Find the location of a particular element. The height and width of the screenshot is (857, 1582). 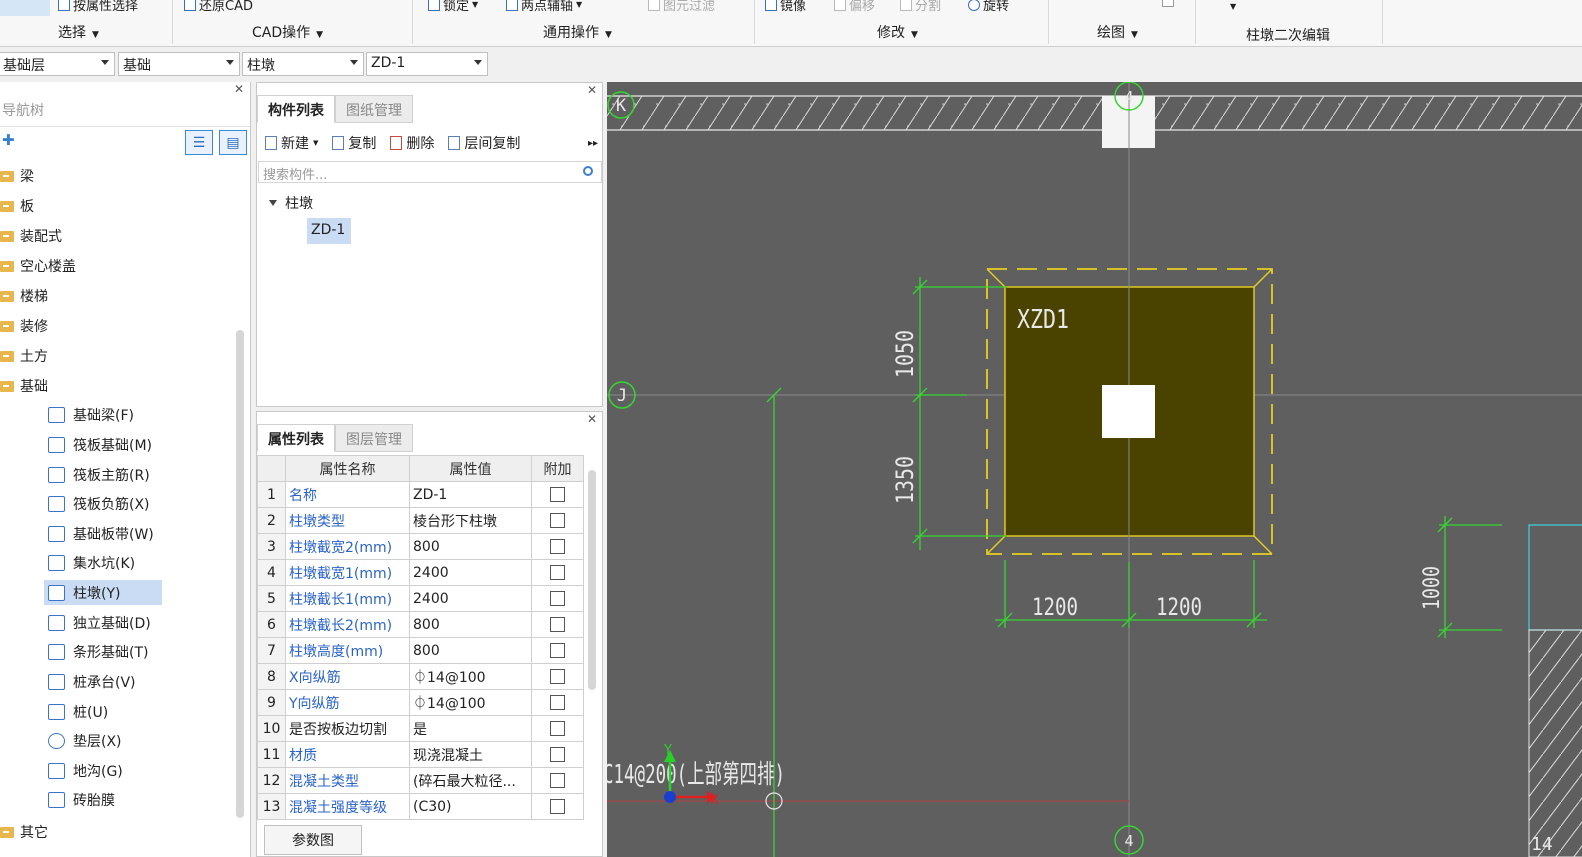

tab-layer-management: 图层管理 is located at coordinates (374, 438).